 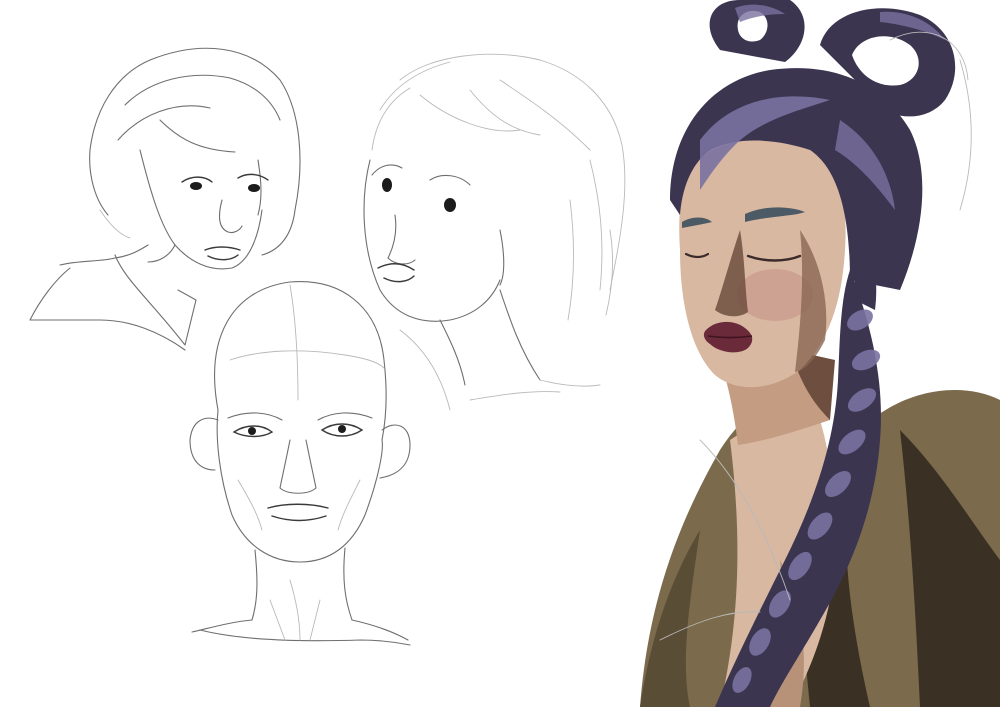 I want to click on short-hair-woman-sketch, so click(x=165, y=199).